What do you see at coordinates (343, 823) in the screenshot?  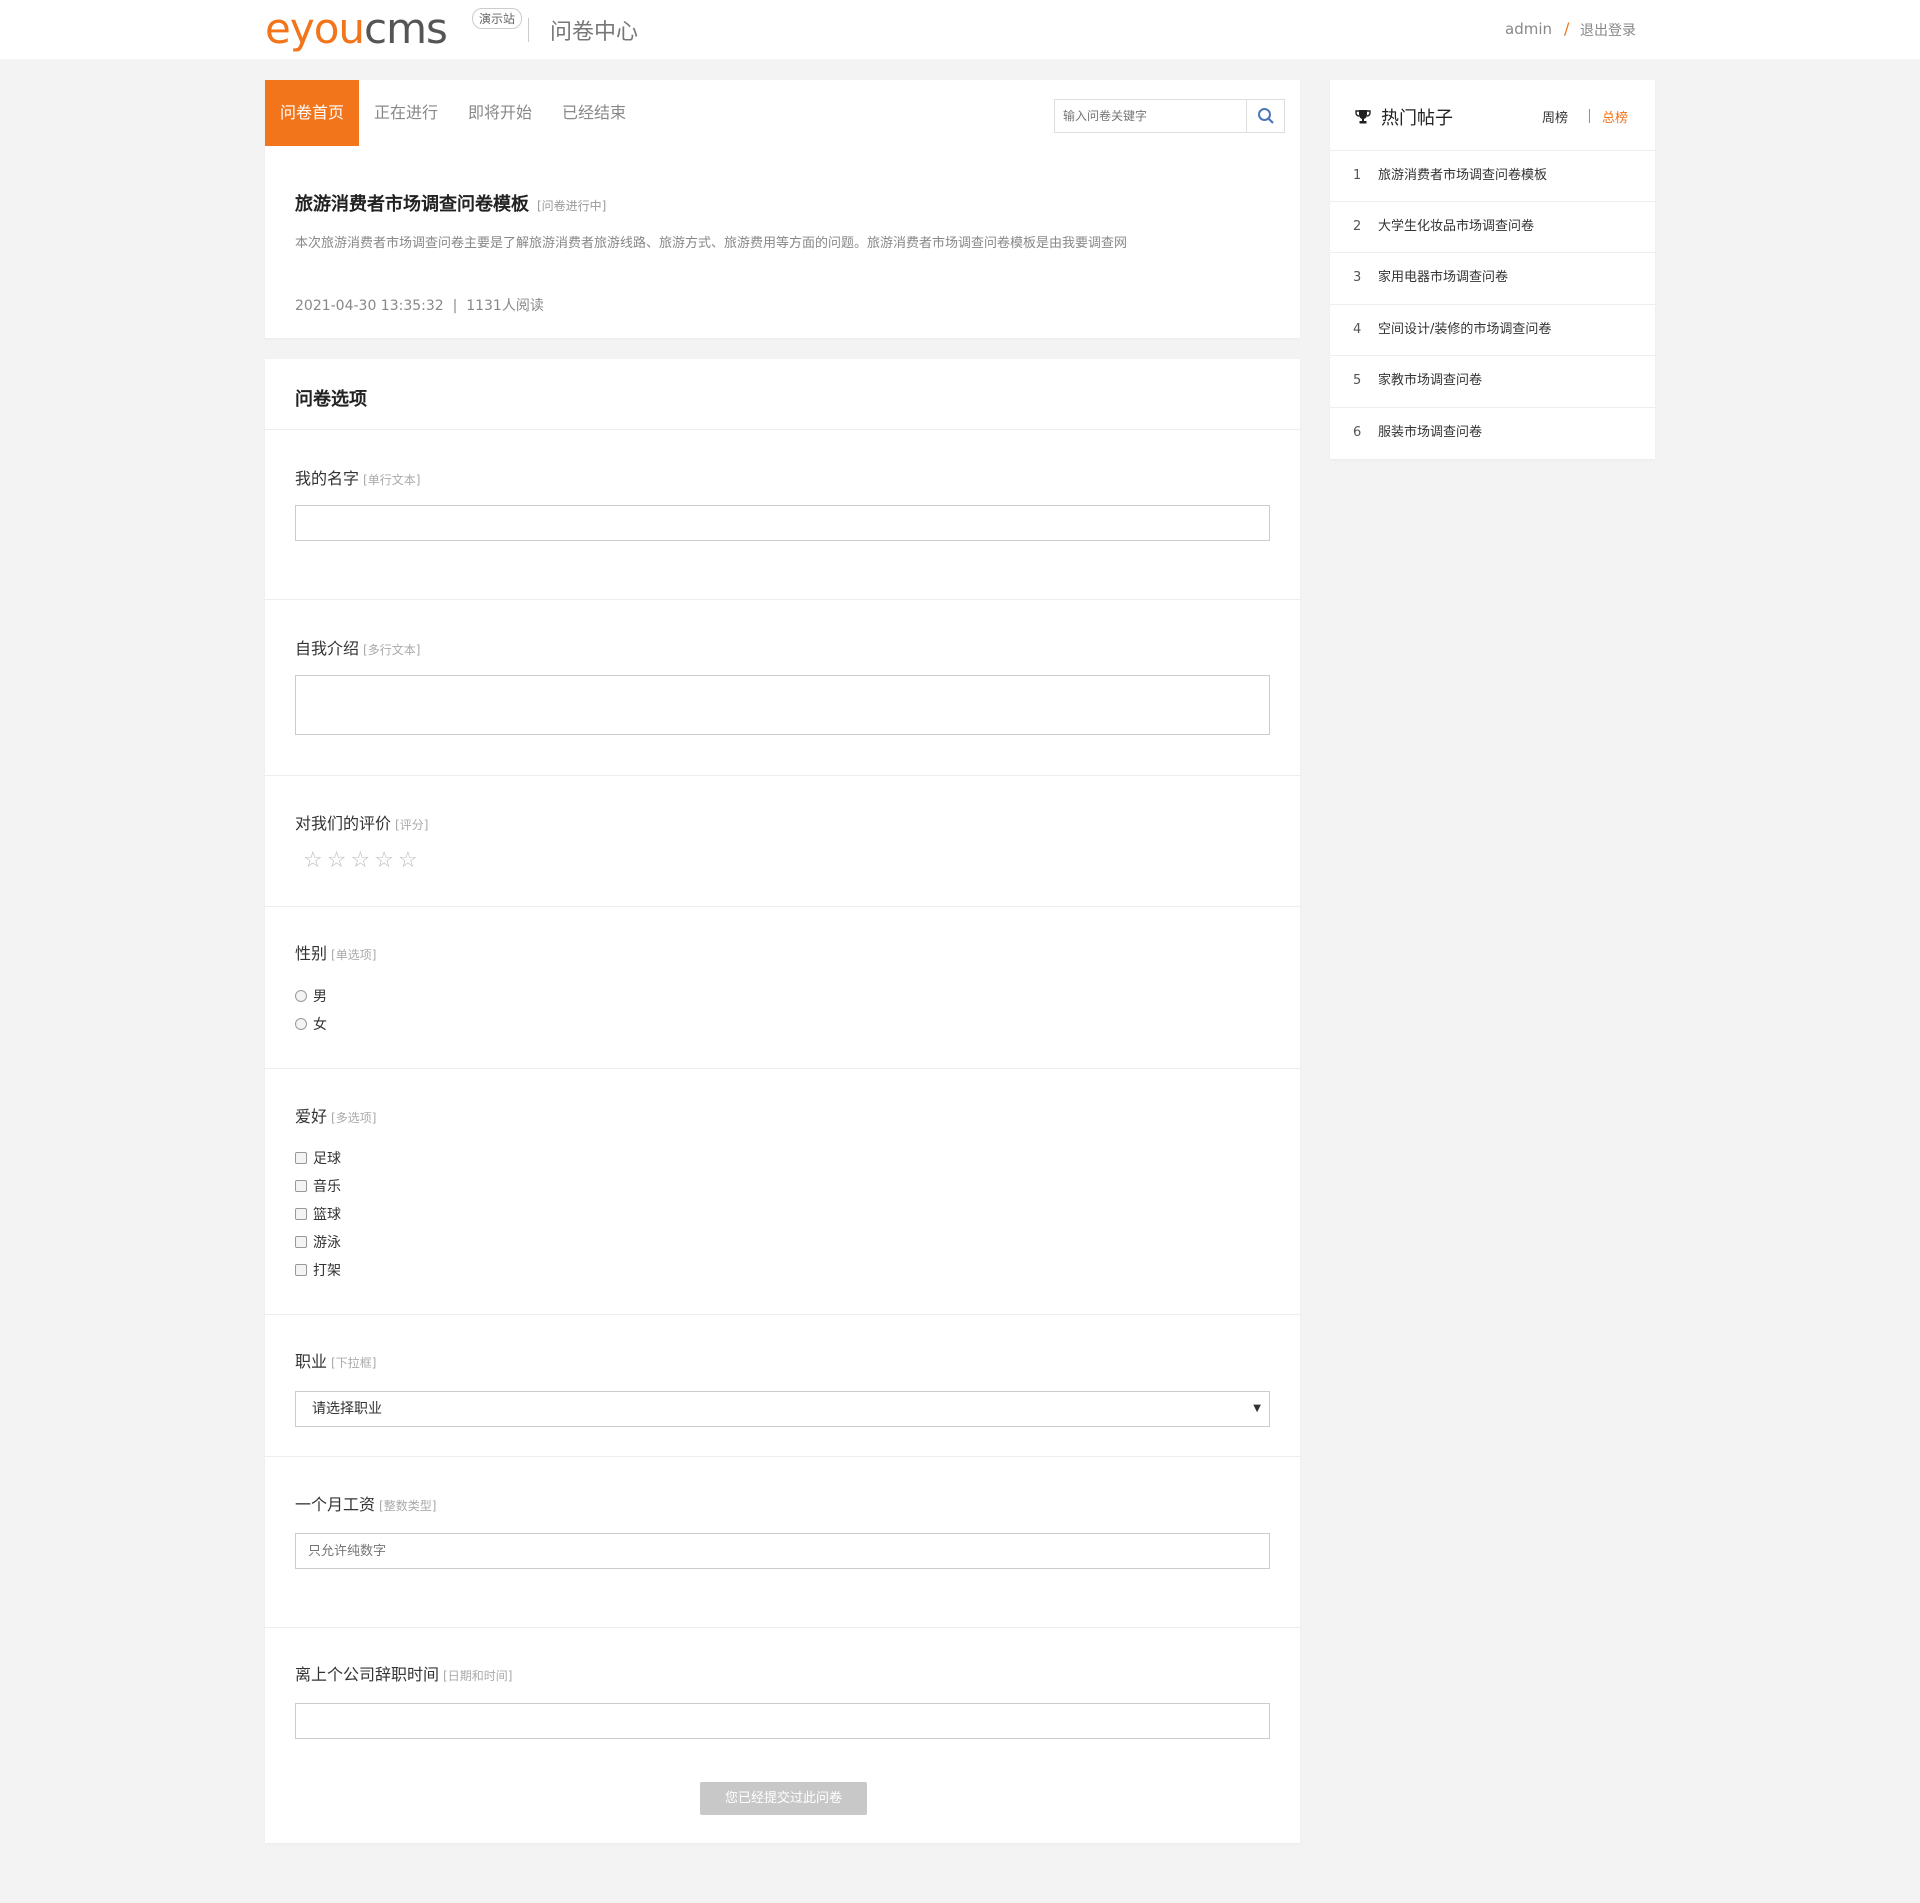 I see `question-rating-text: 对我们的评价` at bounding box center [343, 823].